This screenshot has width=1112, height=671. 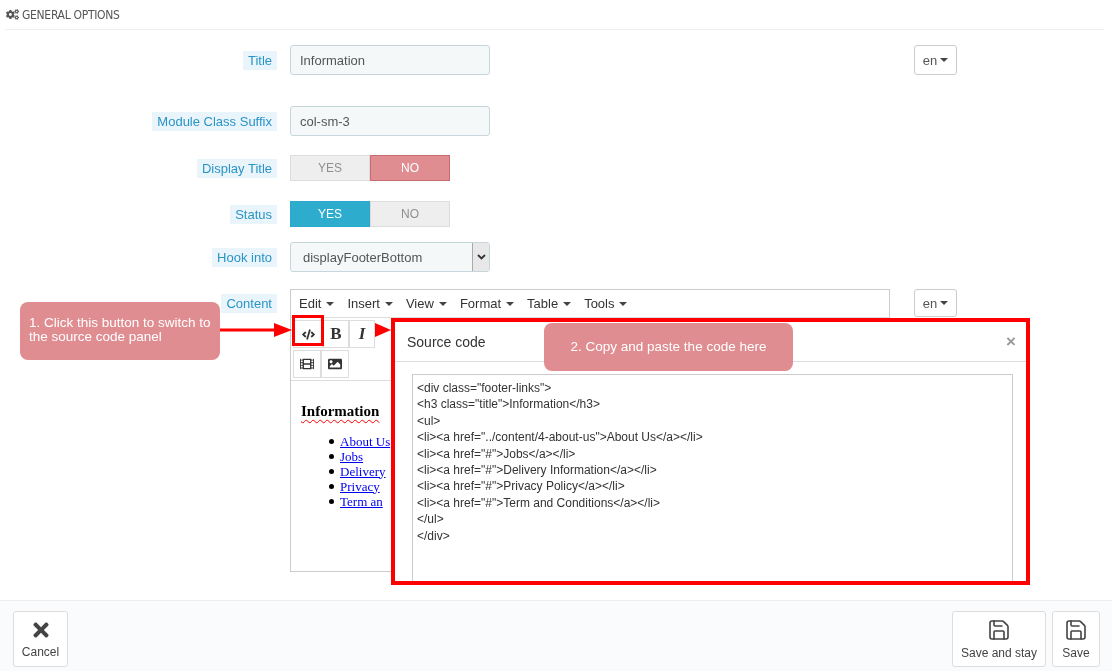 I want to click on editor-menu: Insert, so click(x=370, y=303).